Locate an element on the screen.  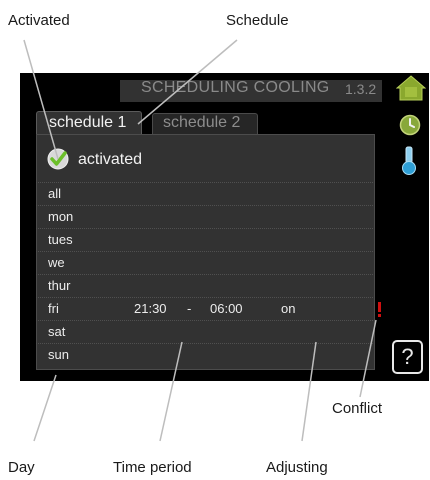
warning-icon is located at coordinates (379, 307).